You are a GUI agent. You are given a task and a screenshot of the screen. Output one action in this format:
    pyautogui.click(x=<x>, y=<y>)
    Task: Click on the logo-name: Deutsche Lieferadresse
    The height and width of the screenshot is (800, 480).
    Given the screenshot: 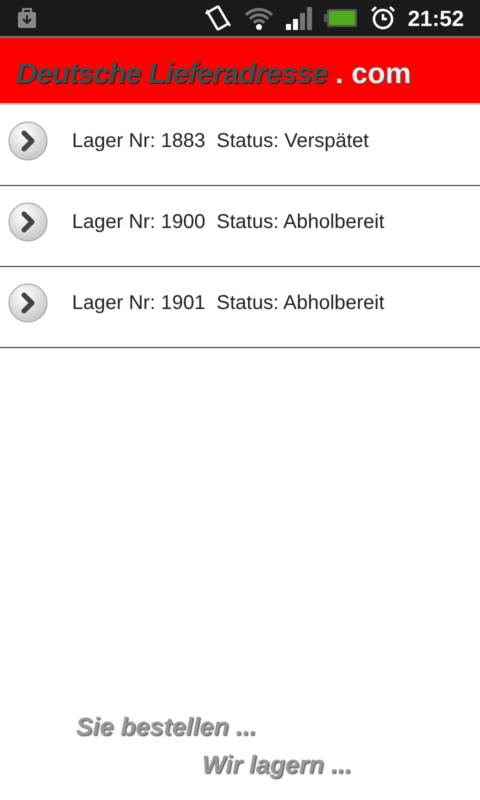 What is the action you would take?
    pyautogui.click(x=172, y=74)
    